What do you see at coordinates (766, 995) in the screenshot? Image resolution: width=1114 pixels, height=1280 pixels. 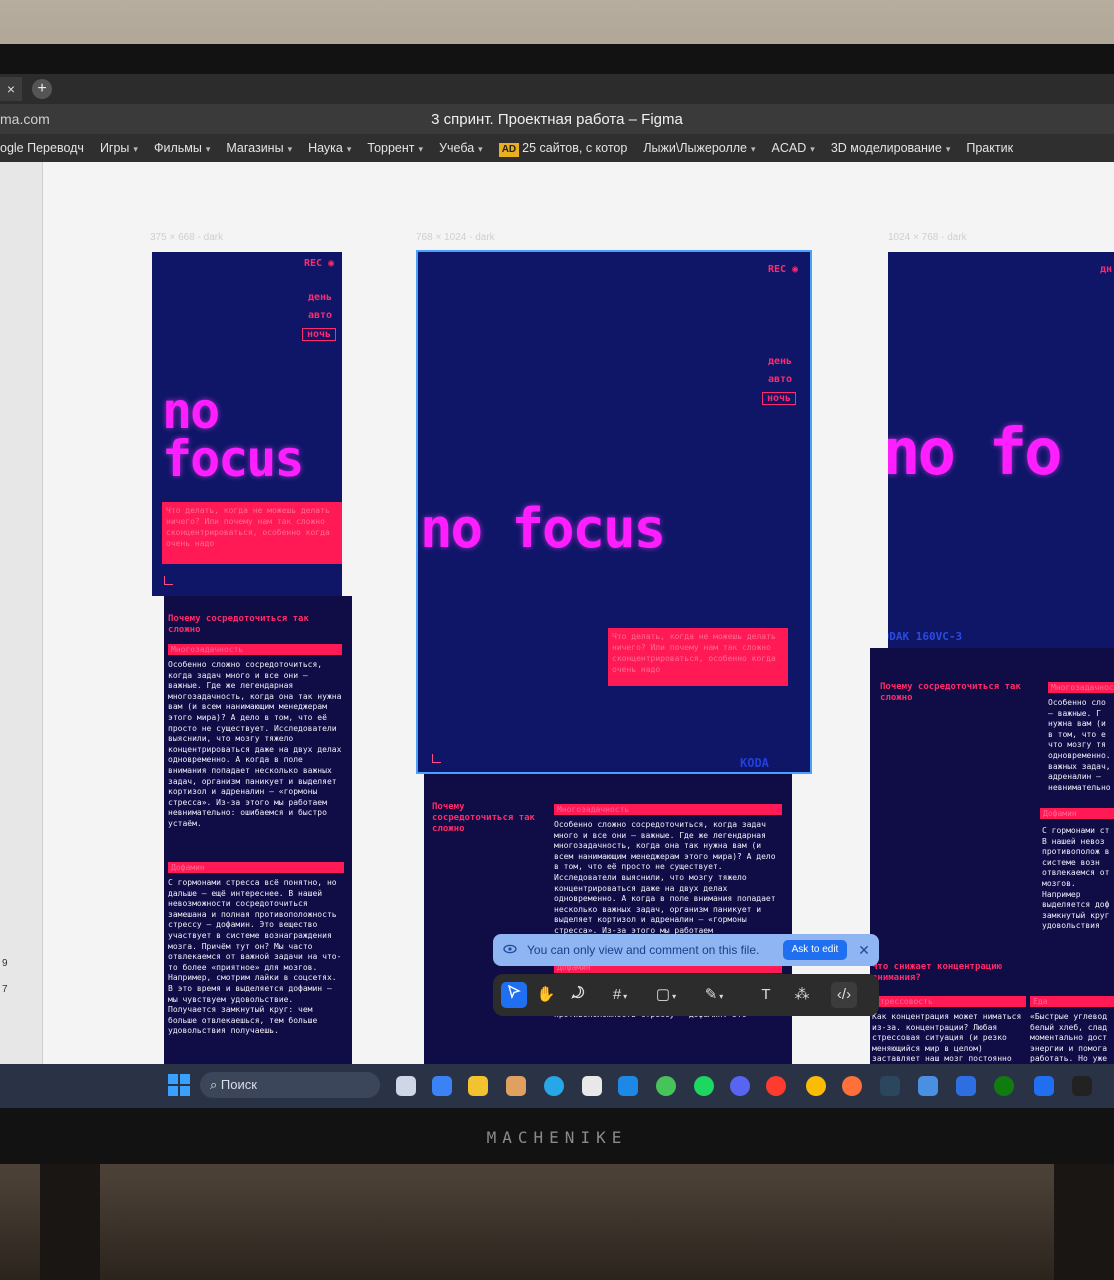 I see `text-tool-icon: T` at bounding box center [766, 995].